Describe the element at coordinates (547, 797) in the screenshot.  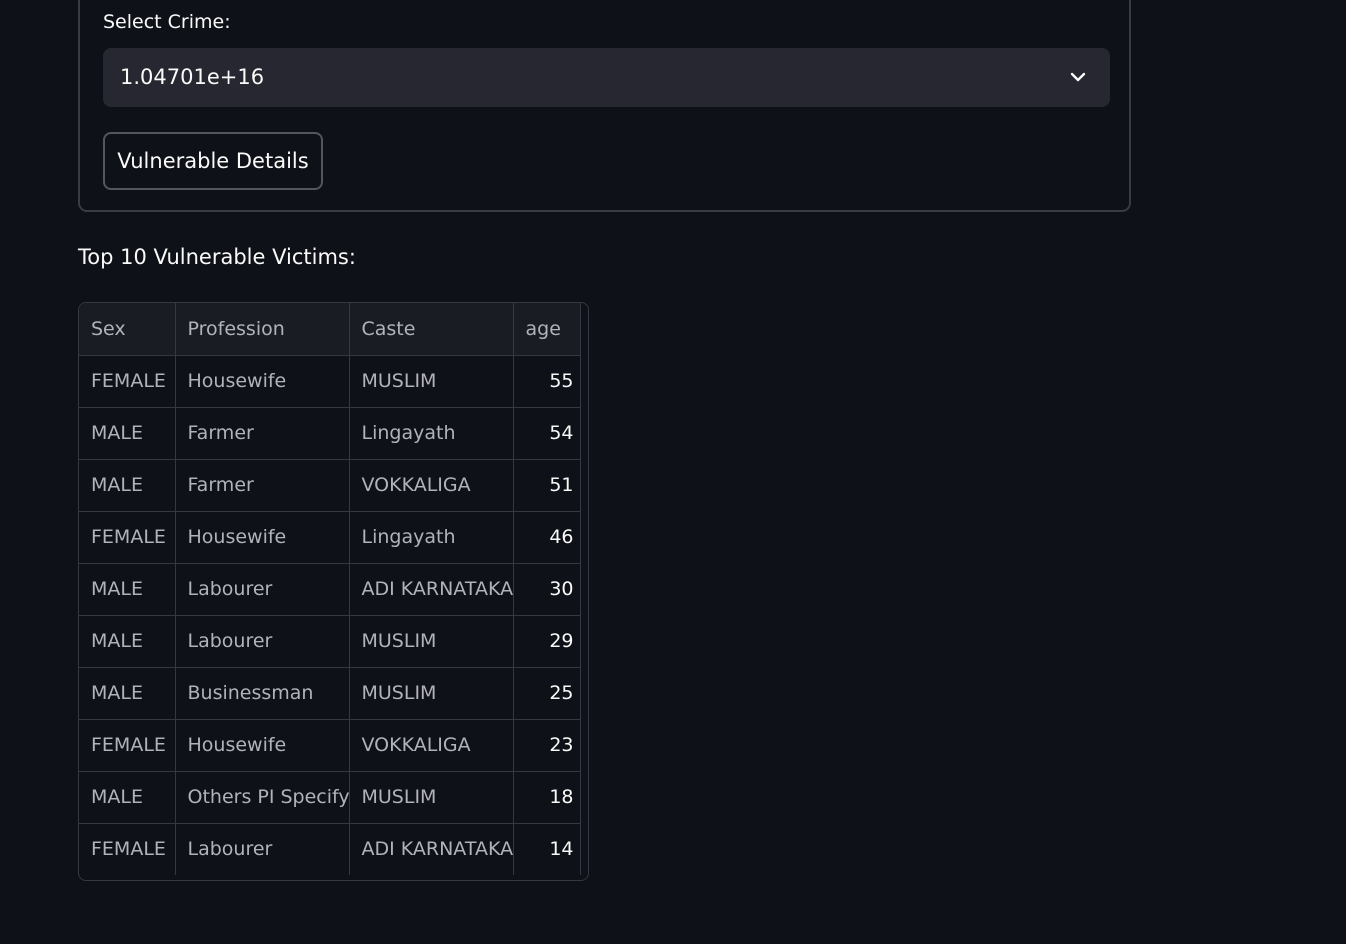
I see `cell-age: 18` at that location.